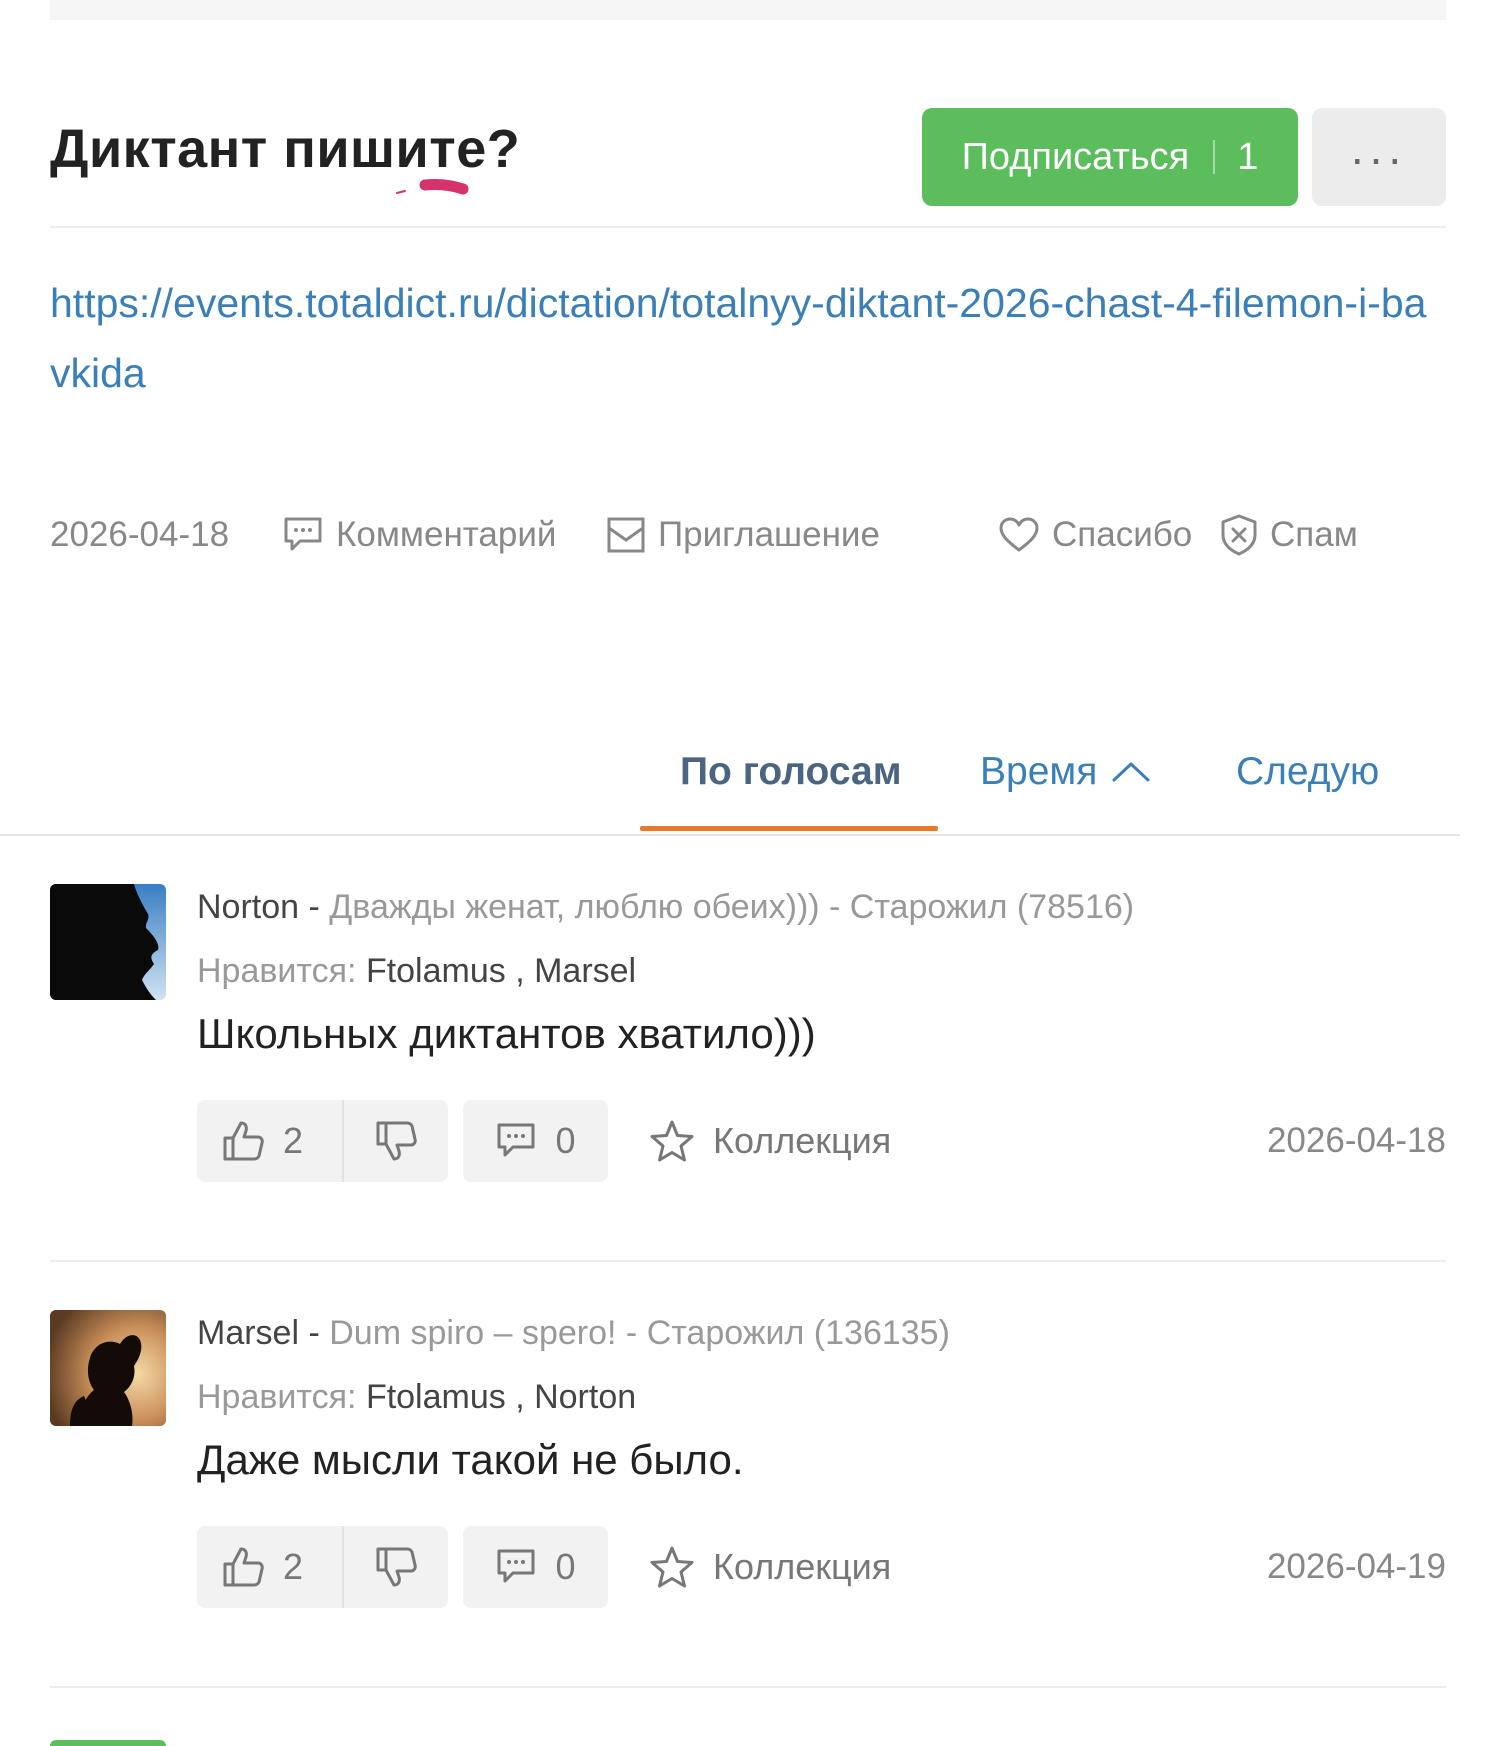 Image resolution: width=1497 pixels, height=1746 pixels. What do you see at coordinates (1122, 534) in the screenshot?
I see `thanks-label: Спасибо` at bounding box center [1122, 534].